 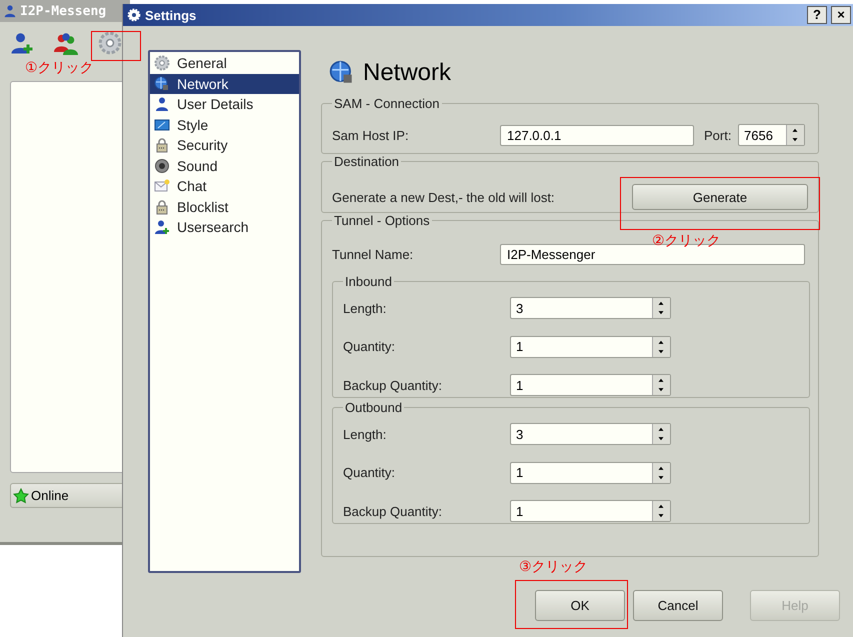 What do you see at coordinates (720, 197) in the screenshot?
I see `generate-button: Generate` at bounding box center [720, 197].